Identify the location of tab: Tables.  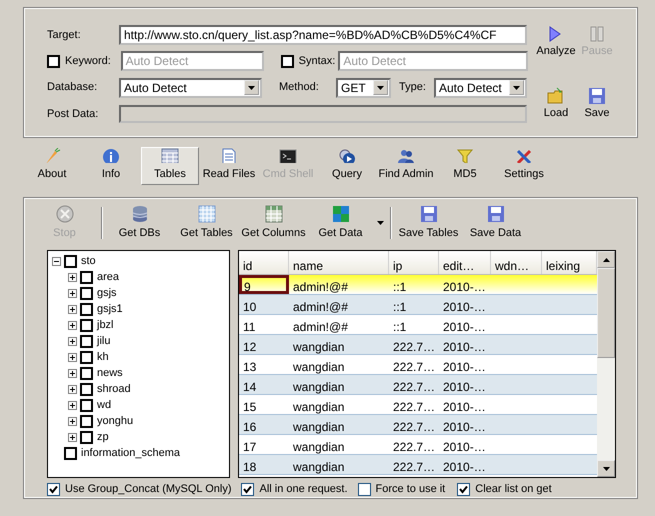
(170, 166).